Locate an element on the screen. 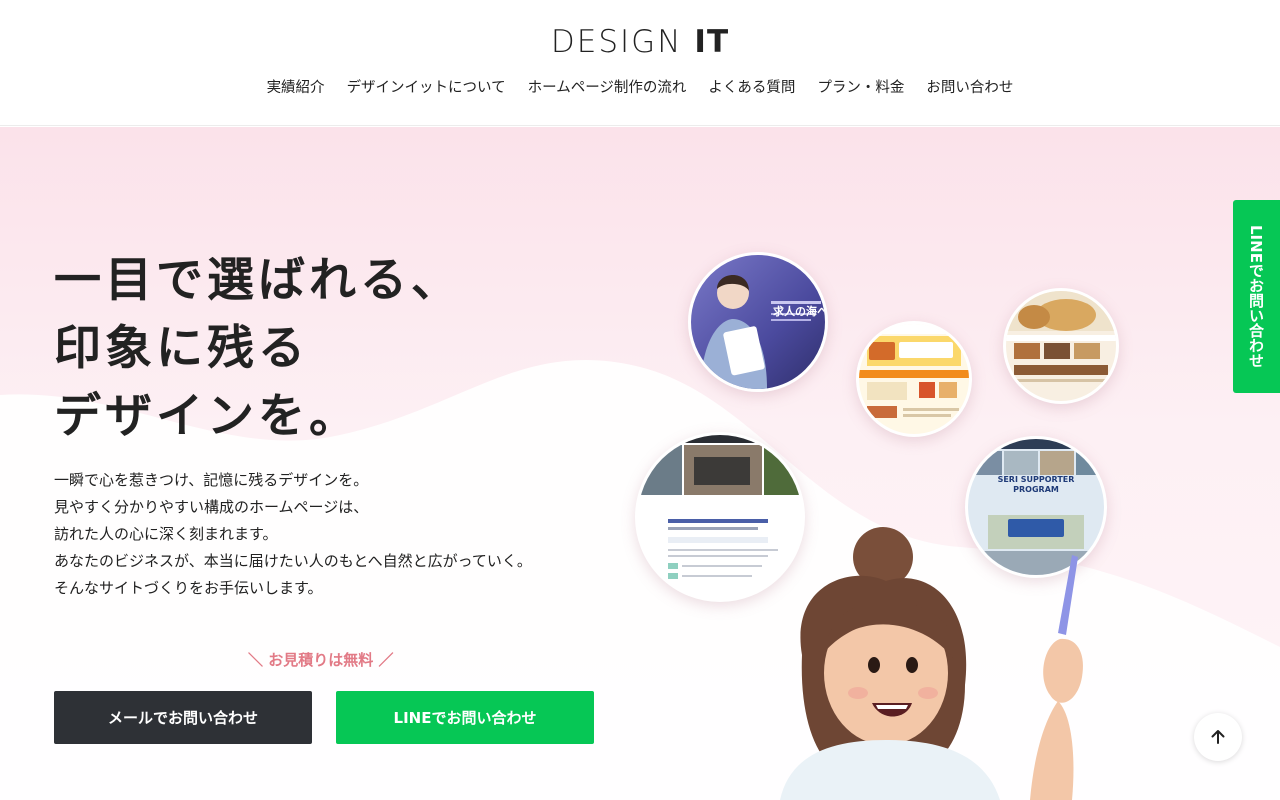 The width and height of the screenshot is (1280, 800). seri-title: SERI SUPPORTER PROGRAM is located at coordinates (1036, 485).